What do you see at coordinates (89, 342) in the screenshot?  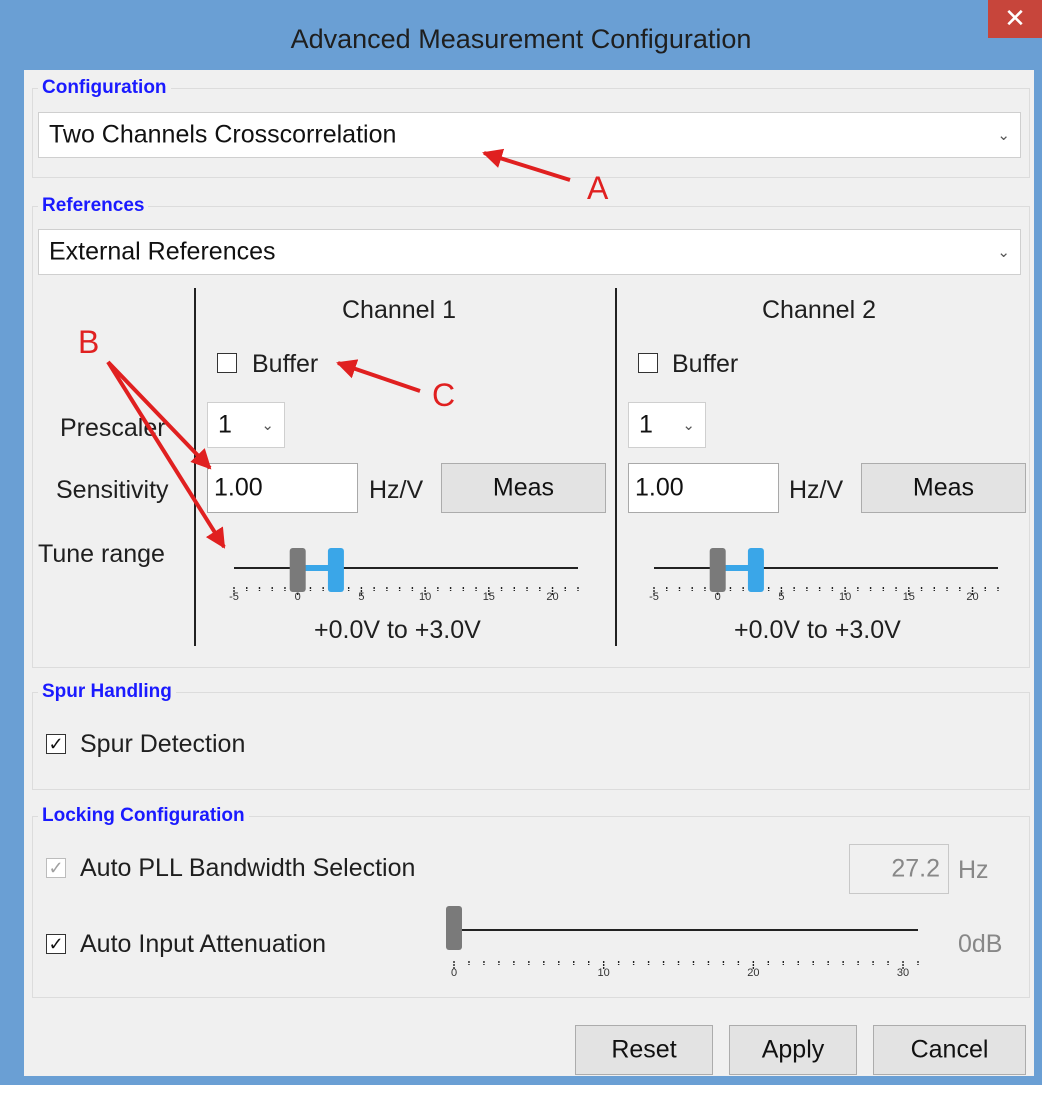 I see `annotation-b-label: B` at bounding box center [89, 342].